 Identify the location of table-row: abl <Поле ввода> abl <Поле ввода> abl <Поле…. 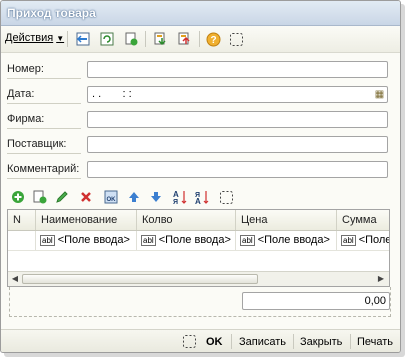
(199, 241).